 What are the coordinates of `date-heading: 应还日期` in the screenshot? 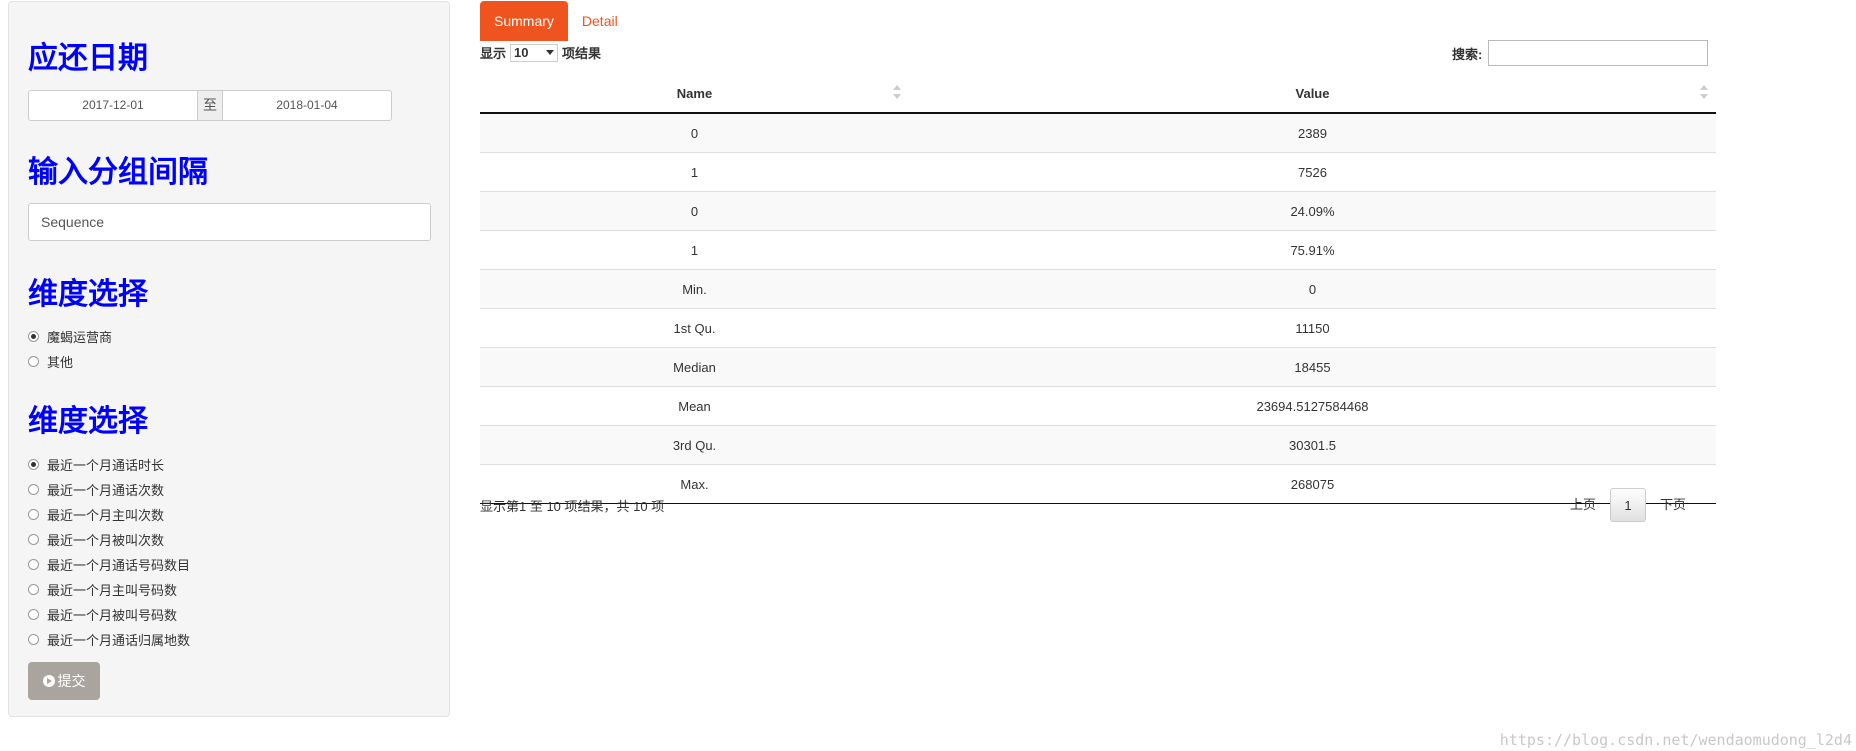 It's located at (88, 58).